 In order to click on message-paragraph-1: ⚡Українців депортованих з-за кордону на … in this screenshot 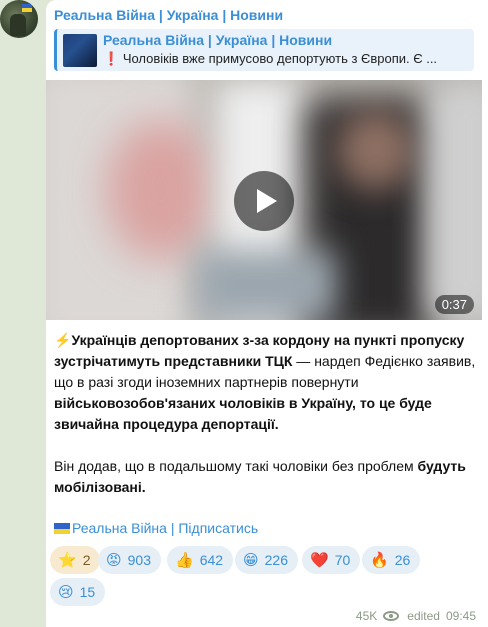, I will do `click(268, 382)`.